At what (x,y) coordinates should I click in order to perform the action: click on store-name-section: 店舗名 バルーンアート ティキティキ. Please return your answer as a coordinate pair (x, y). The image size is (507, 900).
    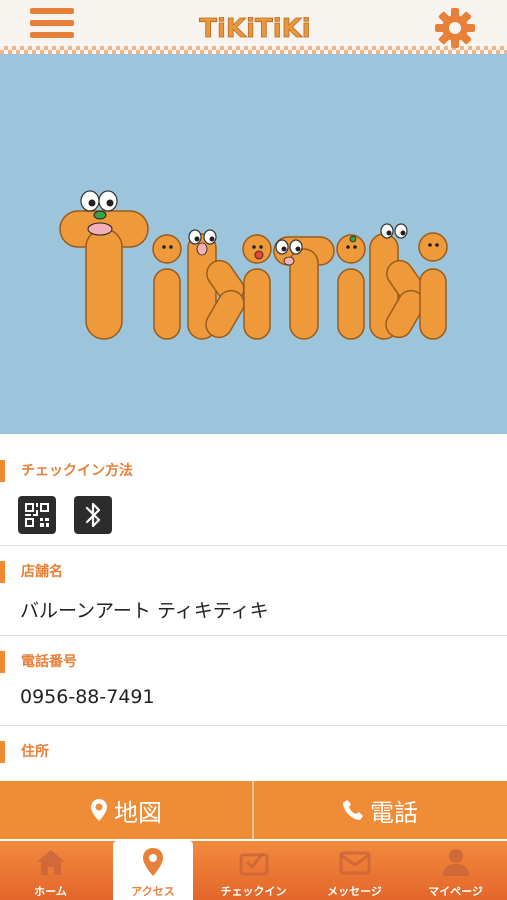
    Looking at the image, I should click on (253, 591).